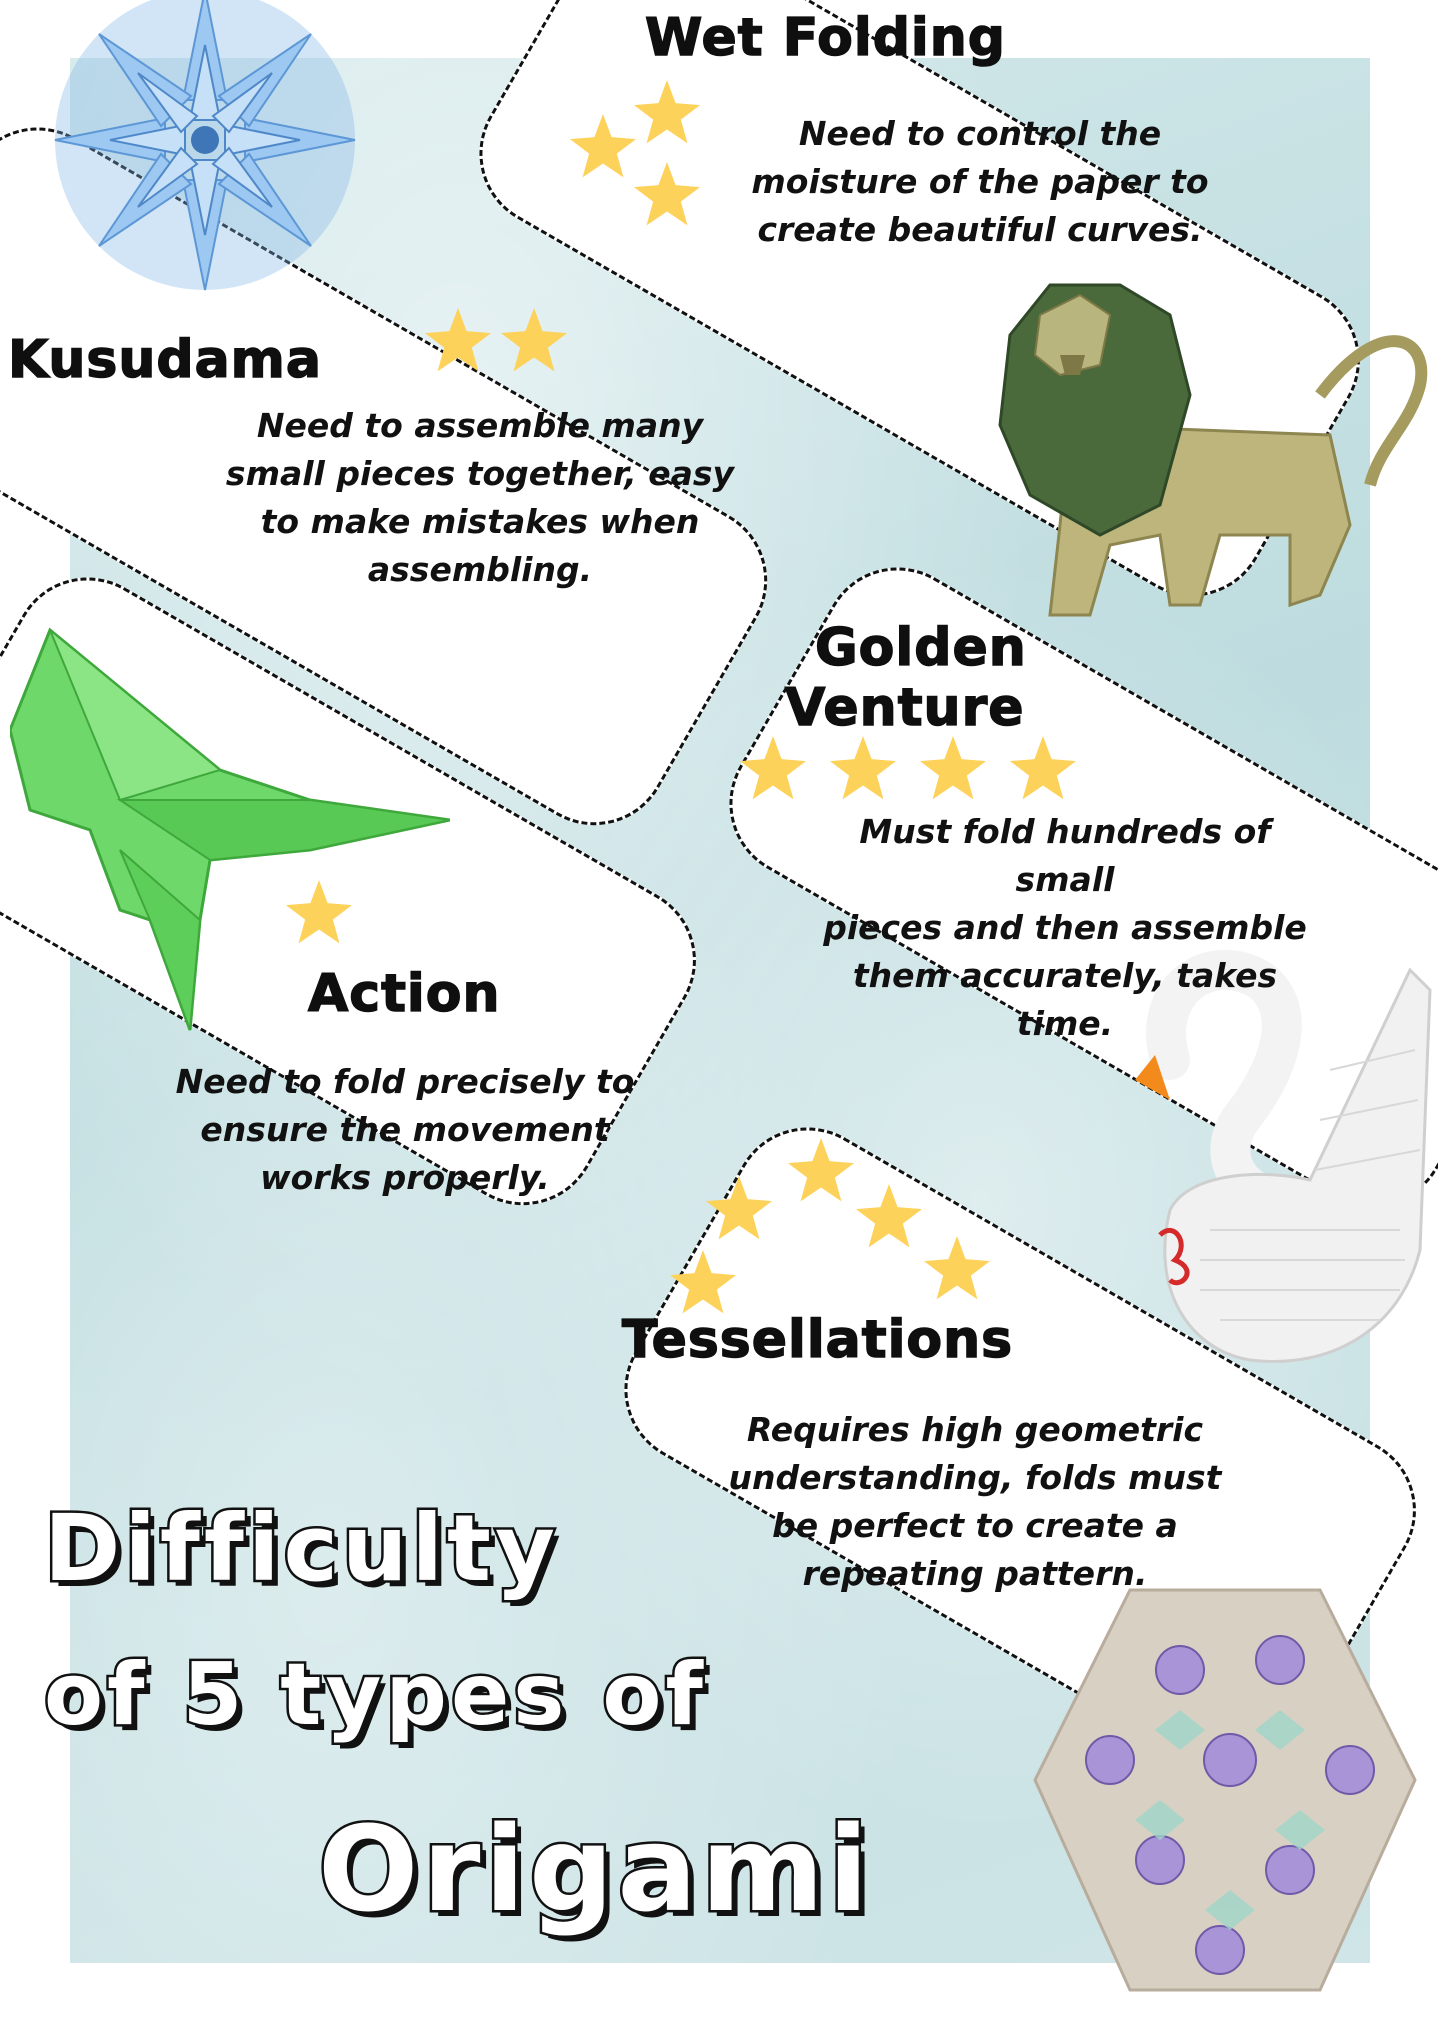 Image resolution: width=1438 pixels, height=2034 pixels. I want to click on action-stars, so click(319, 913).